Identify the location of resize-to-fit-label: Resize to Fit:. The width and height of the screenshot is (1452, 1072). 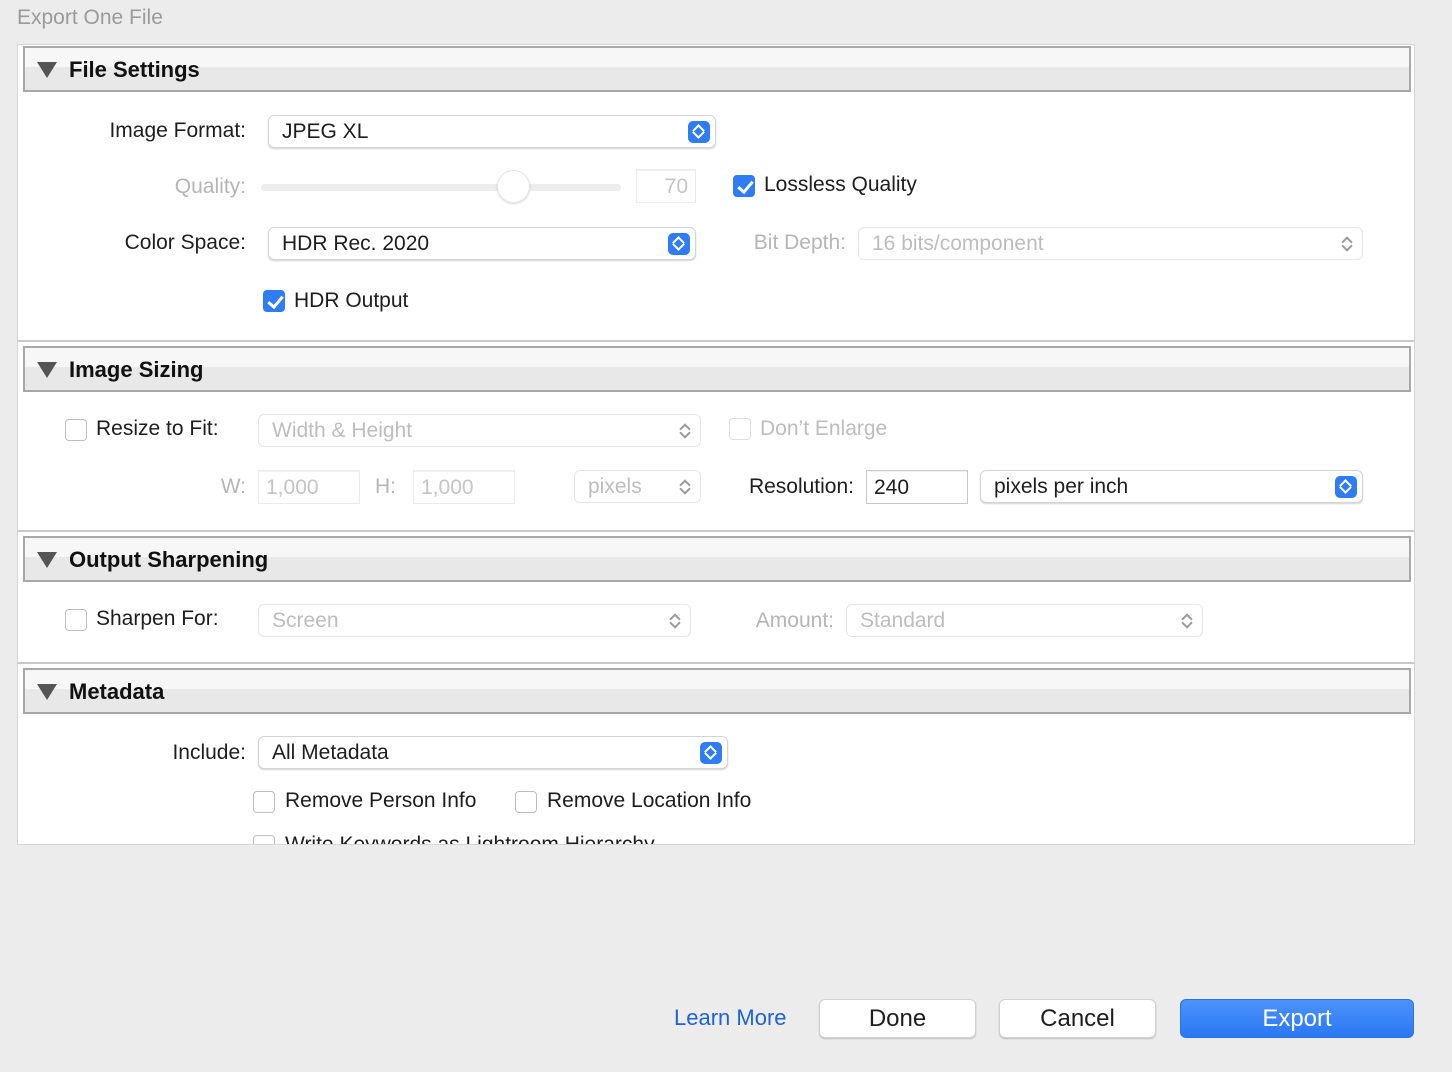
(157, 428).